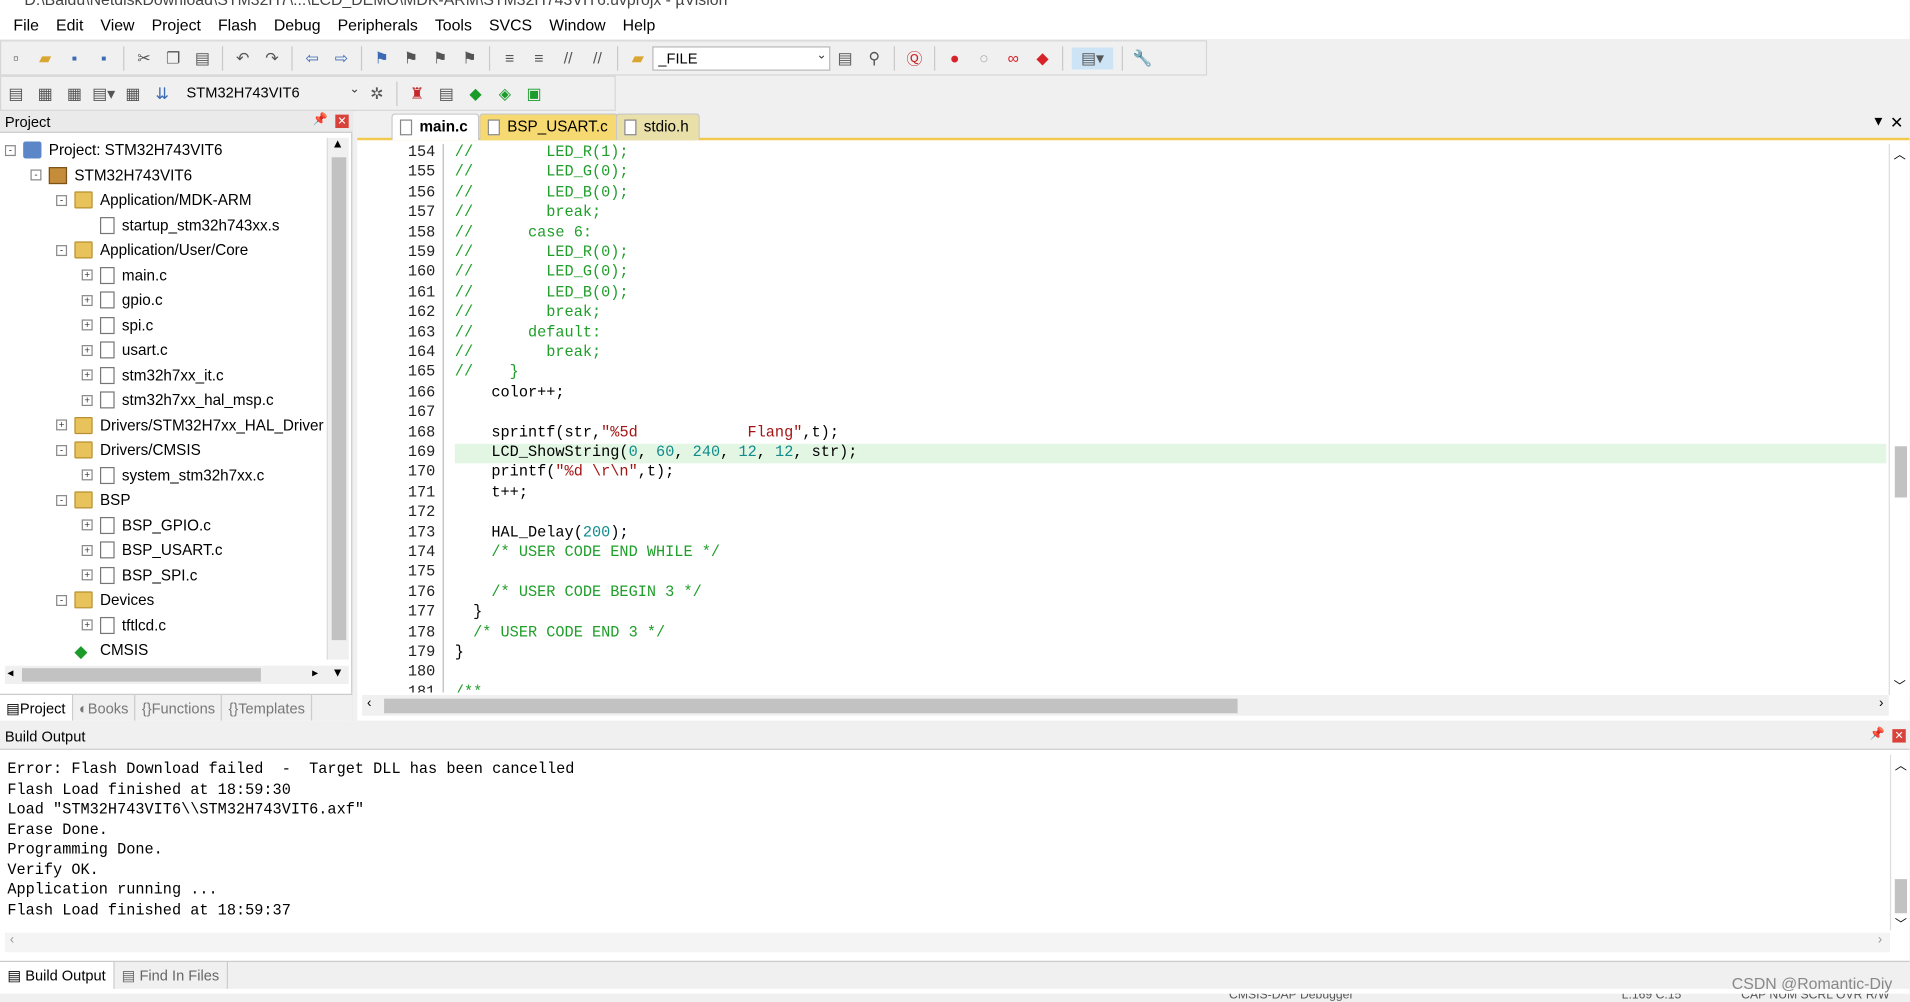 This screenshot has width=1910, height=1002. Describe the element at coordinates (542, 192) in the screenshot. I see `code-line: // LED_B(0);` at that location.